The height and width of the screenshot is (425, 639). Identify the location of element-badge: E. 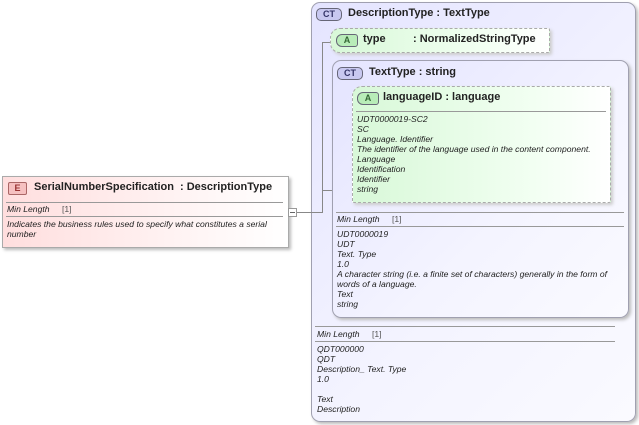
(17, 188).